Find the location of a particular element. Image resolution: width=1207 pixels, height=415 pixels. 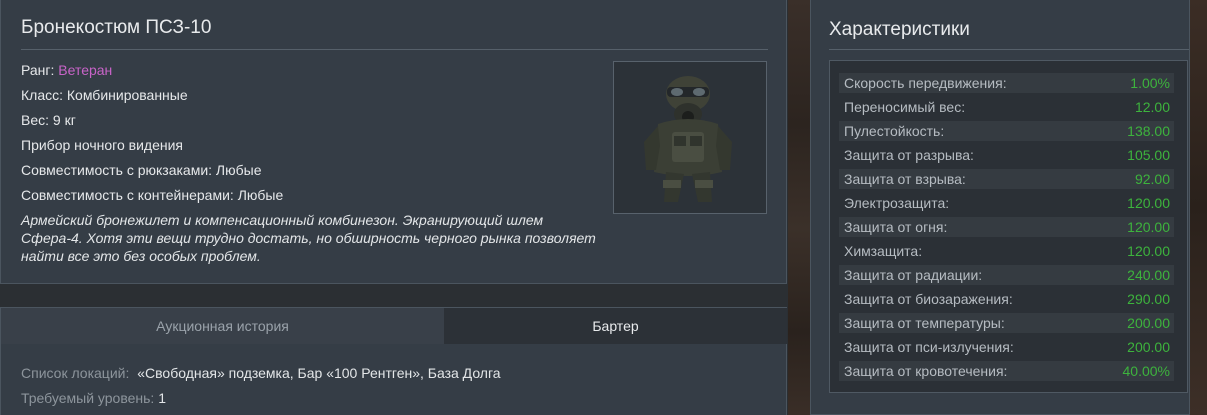

rank-label: Ранг: is located at coordinates (38, 70).